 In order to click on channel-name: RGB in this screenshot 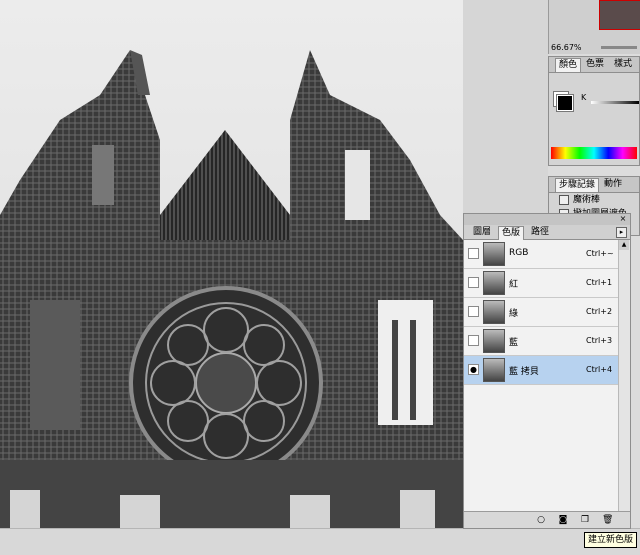, I will do `click(519, 253)`.